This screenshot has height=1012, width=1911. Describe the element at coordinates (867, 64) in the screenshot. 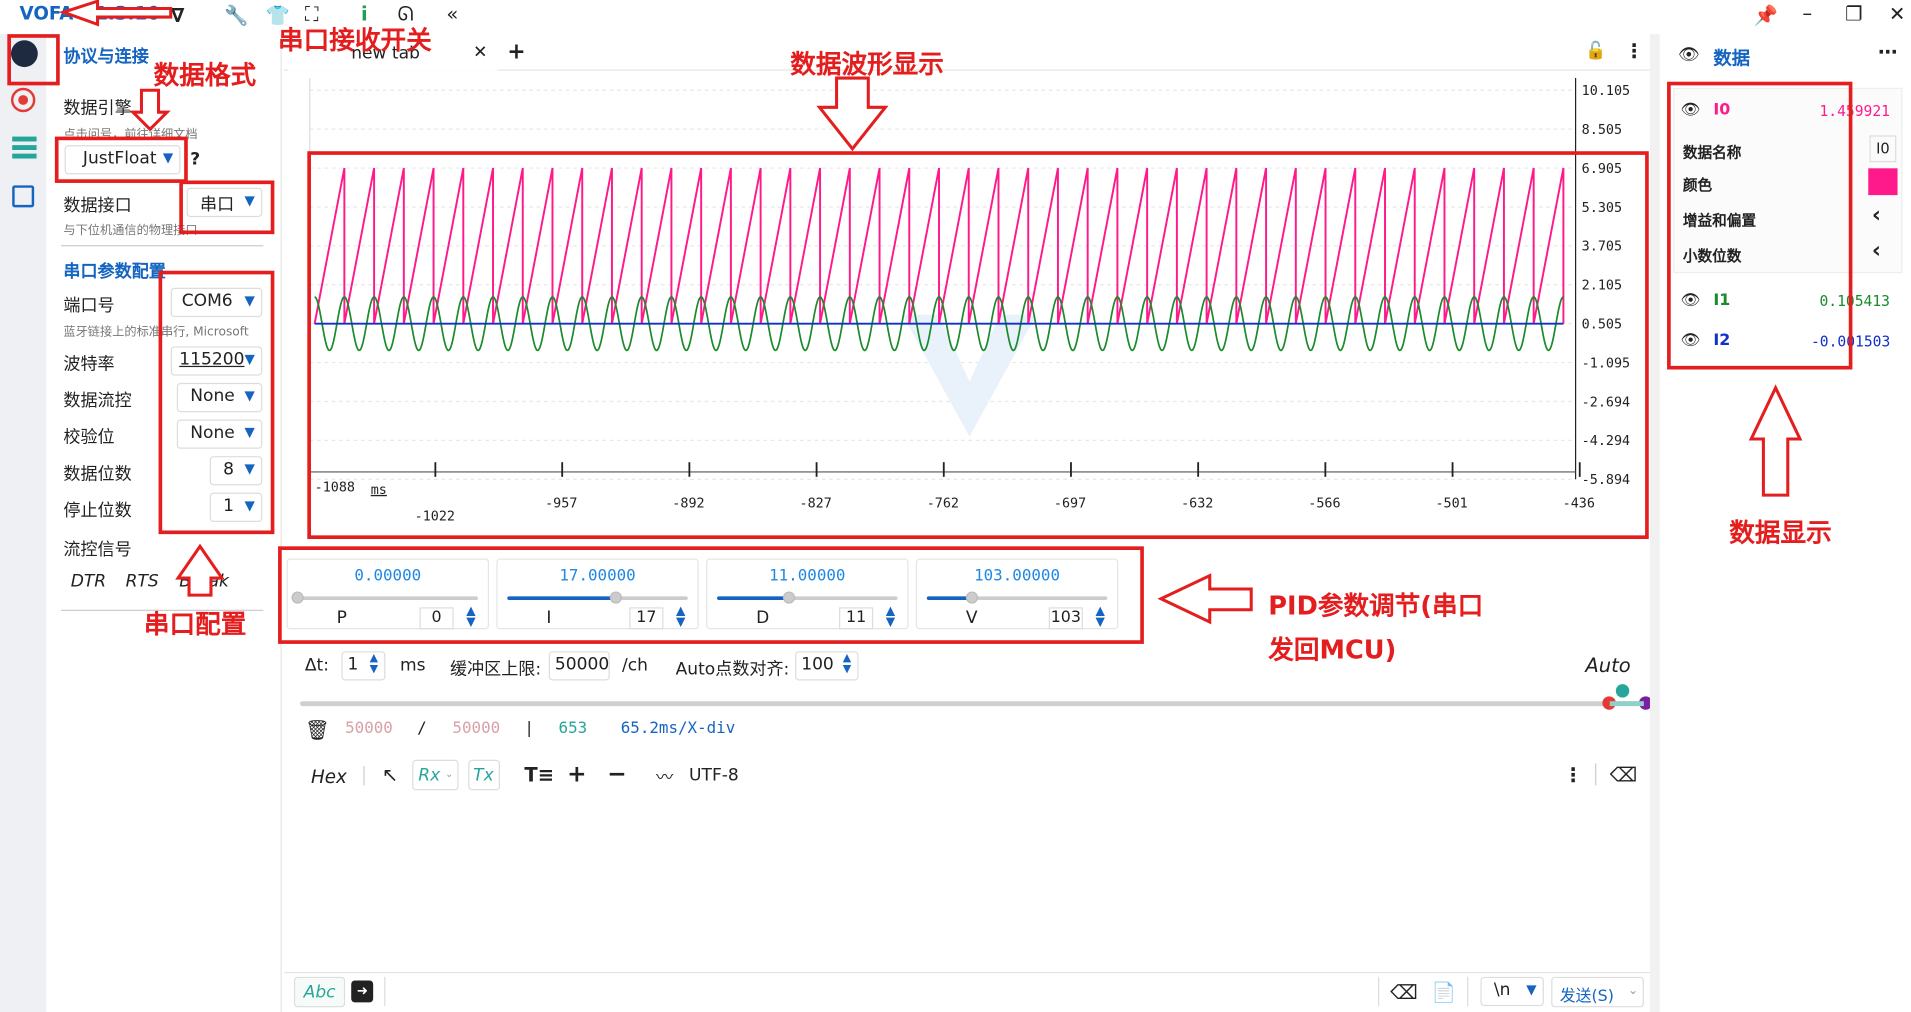

I see `annotation-waveform: 数据波形显示` at that location.